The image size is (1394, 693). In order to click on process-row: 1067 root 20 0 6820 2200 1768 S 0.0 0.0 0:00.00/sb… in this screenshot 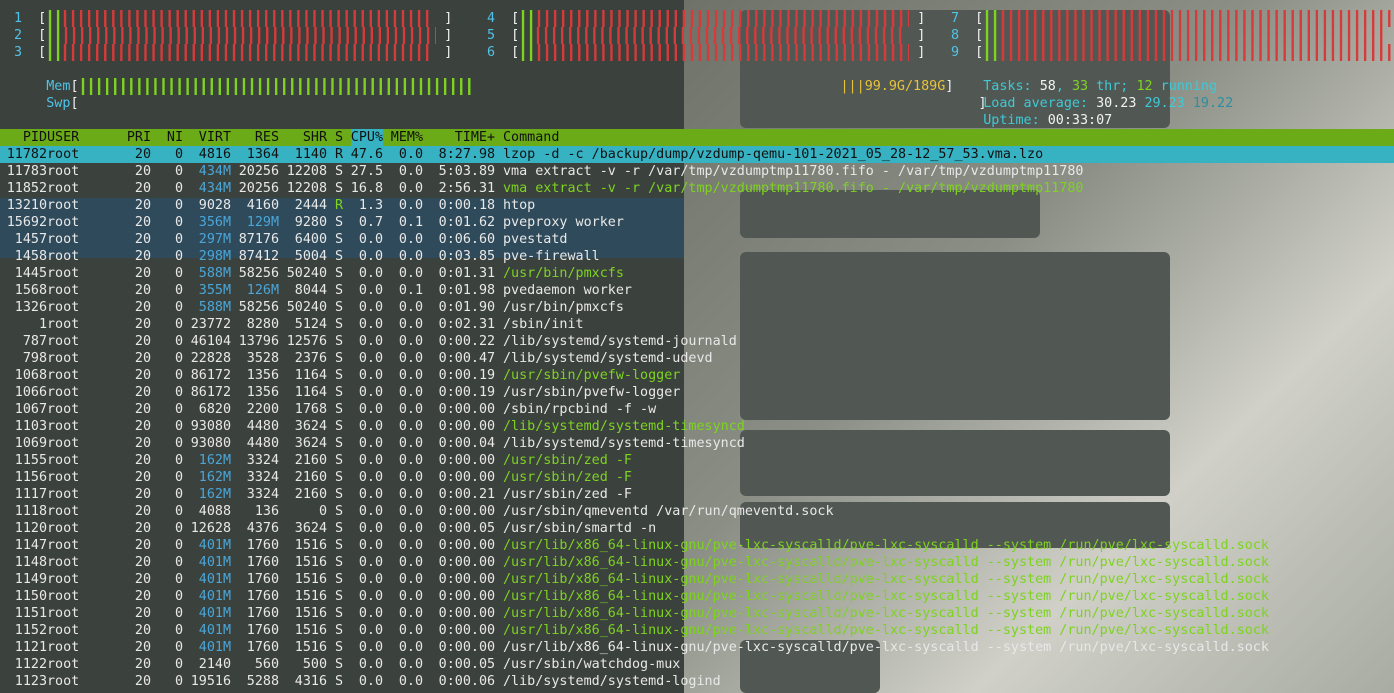, I will do `click(697, 409)`.